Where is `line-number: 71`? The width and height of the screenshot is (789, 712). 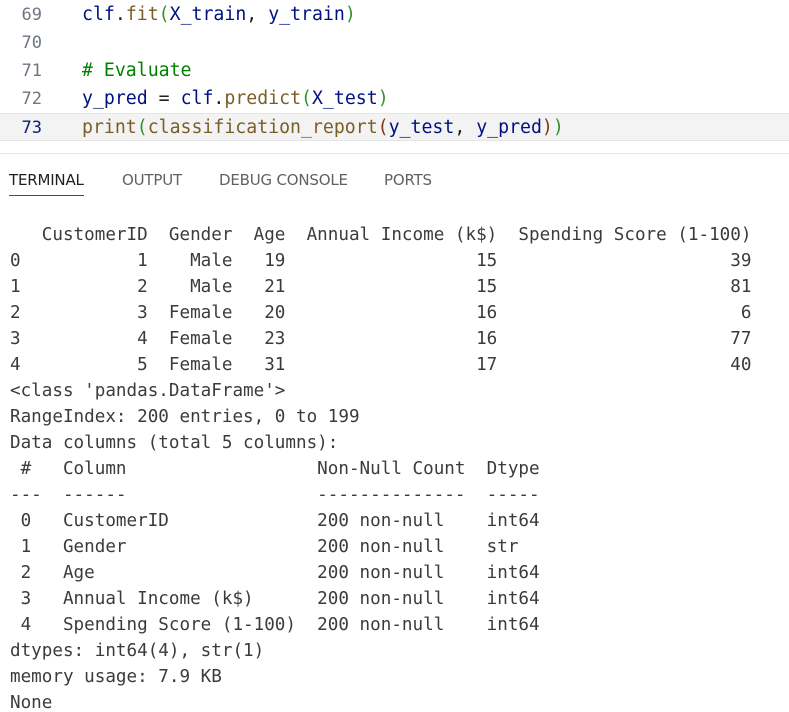 line-number: 71 is located at coordinates (31, 71).